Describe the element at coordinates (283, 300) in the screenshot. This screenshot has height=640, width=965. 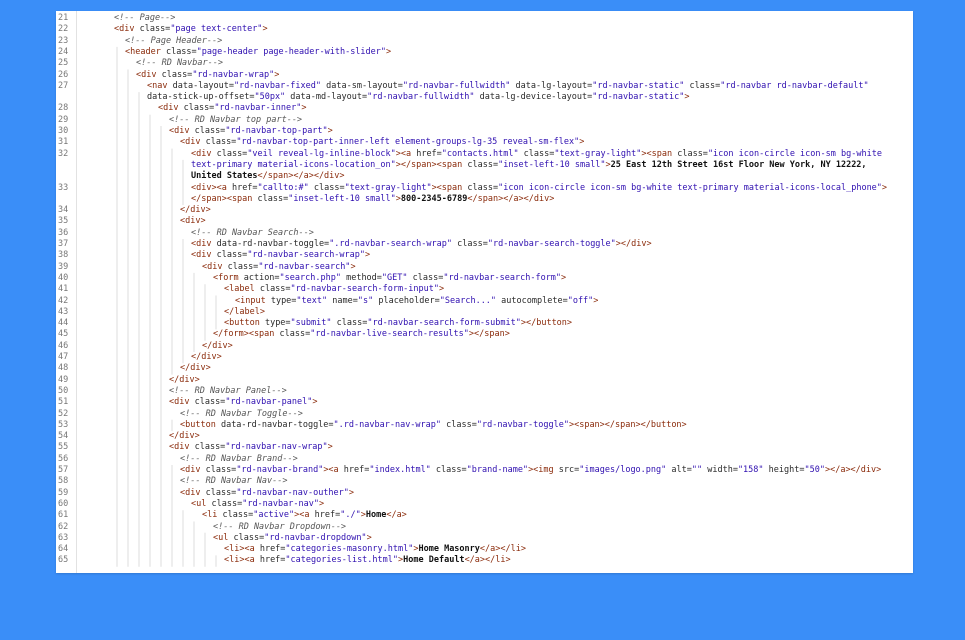
I see `code-token: type=` at that location.